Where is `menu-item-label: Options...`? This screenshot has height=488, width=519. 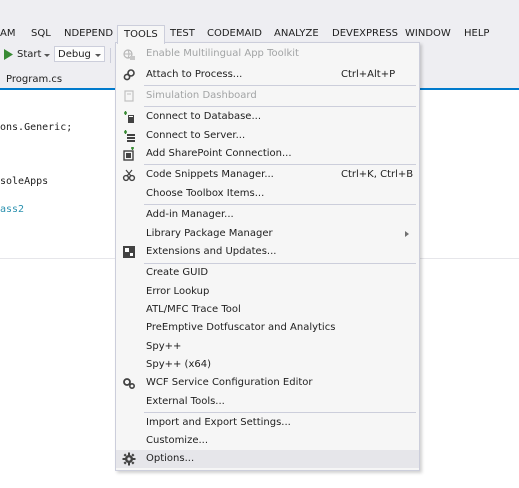 menu-item-label: Options... is located at coordinates (170, 458).